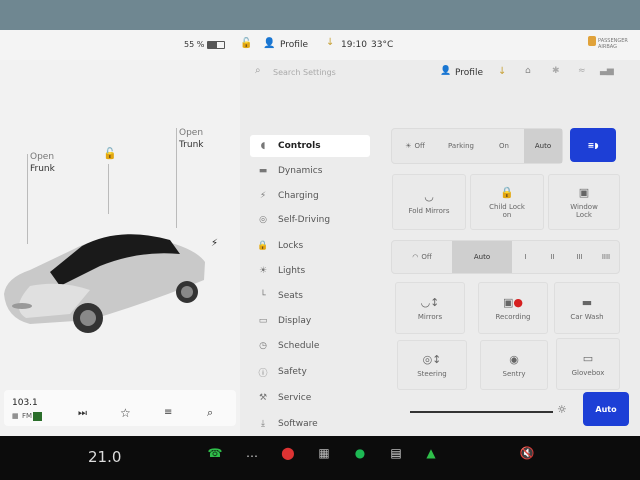 Image resolution: width=640 pixels, height=480 pixels. I want to click on nav-item-safety: ⓘ Safety, so click(310, 372).